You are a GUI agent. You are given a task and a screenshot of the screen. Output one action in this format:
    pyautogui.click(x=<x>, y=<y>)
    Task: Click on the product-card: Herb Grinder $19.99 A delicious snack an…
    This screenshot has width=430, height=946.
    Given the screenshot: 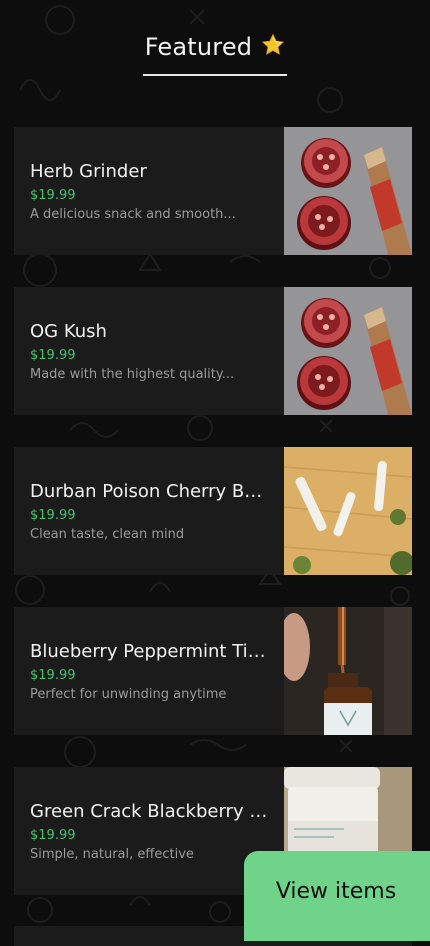 What is the action you would take?
    pyautogui.click(x=213, y=191)
    